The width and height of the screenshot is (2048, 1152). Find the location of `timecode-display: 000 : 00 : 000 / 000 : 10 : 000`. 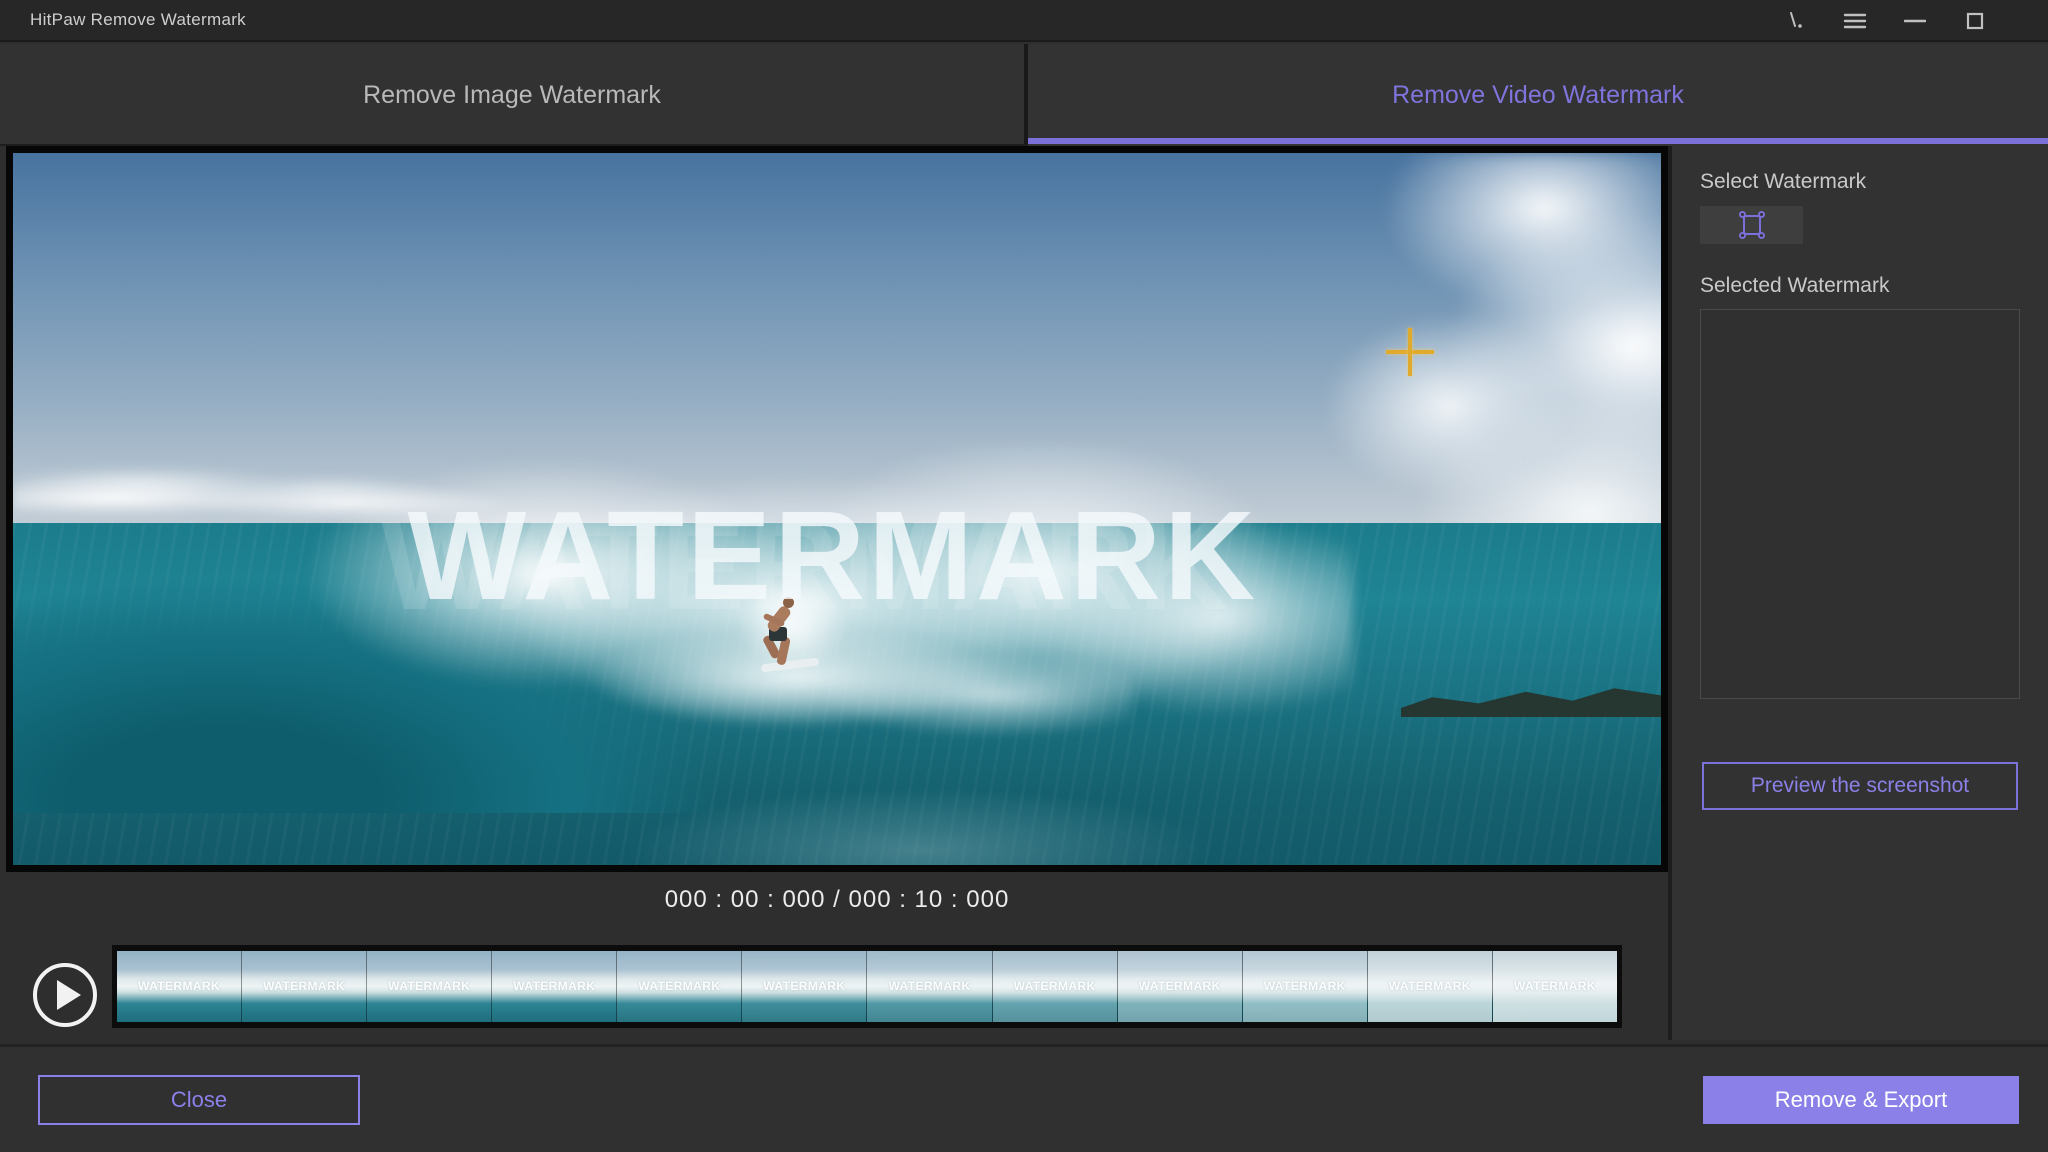

timecode-display: 000 : 00 : 000 / 000 : 10 : 000 is located at coordinates (837, 899).